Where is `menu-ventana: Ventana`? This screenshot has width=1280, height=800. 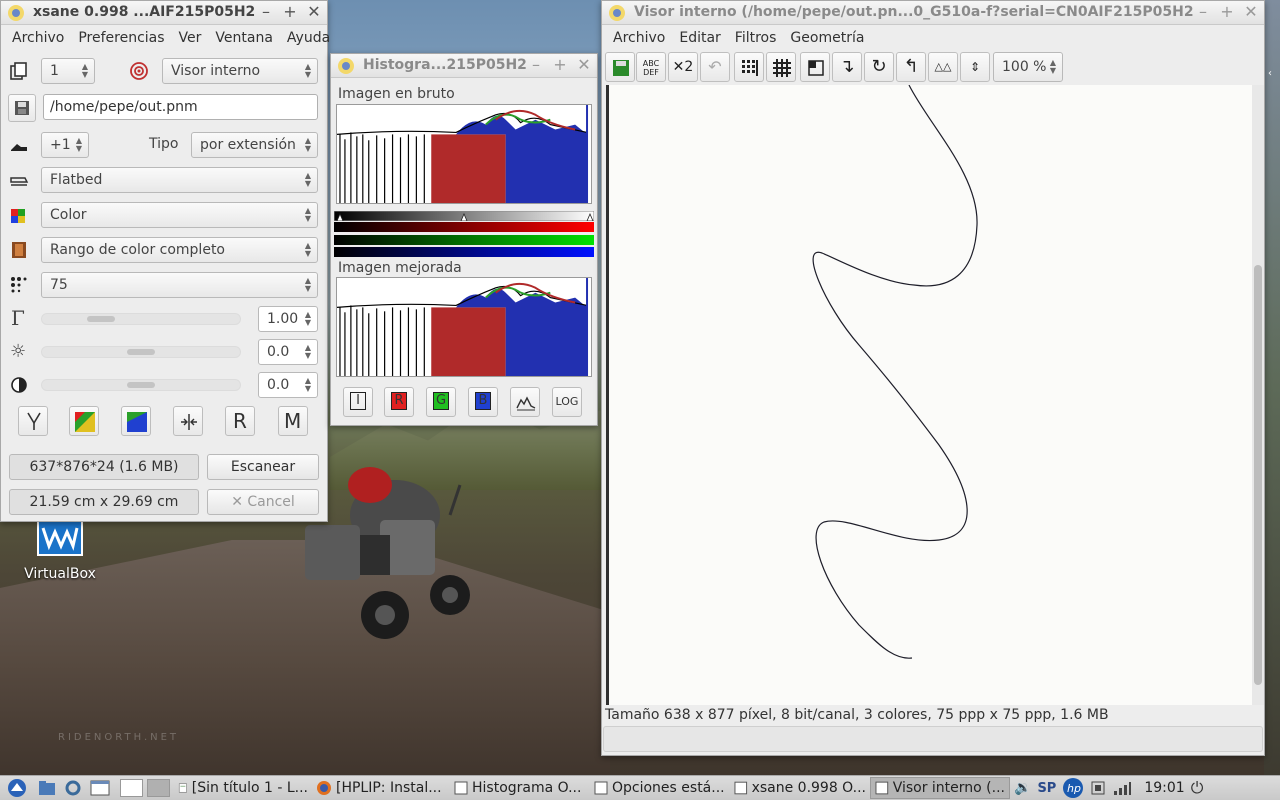 menu-ventana: Ventana is located at coordinates (244, 38).